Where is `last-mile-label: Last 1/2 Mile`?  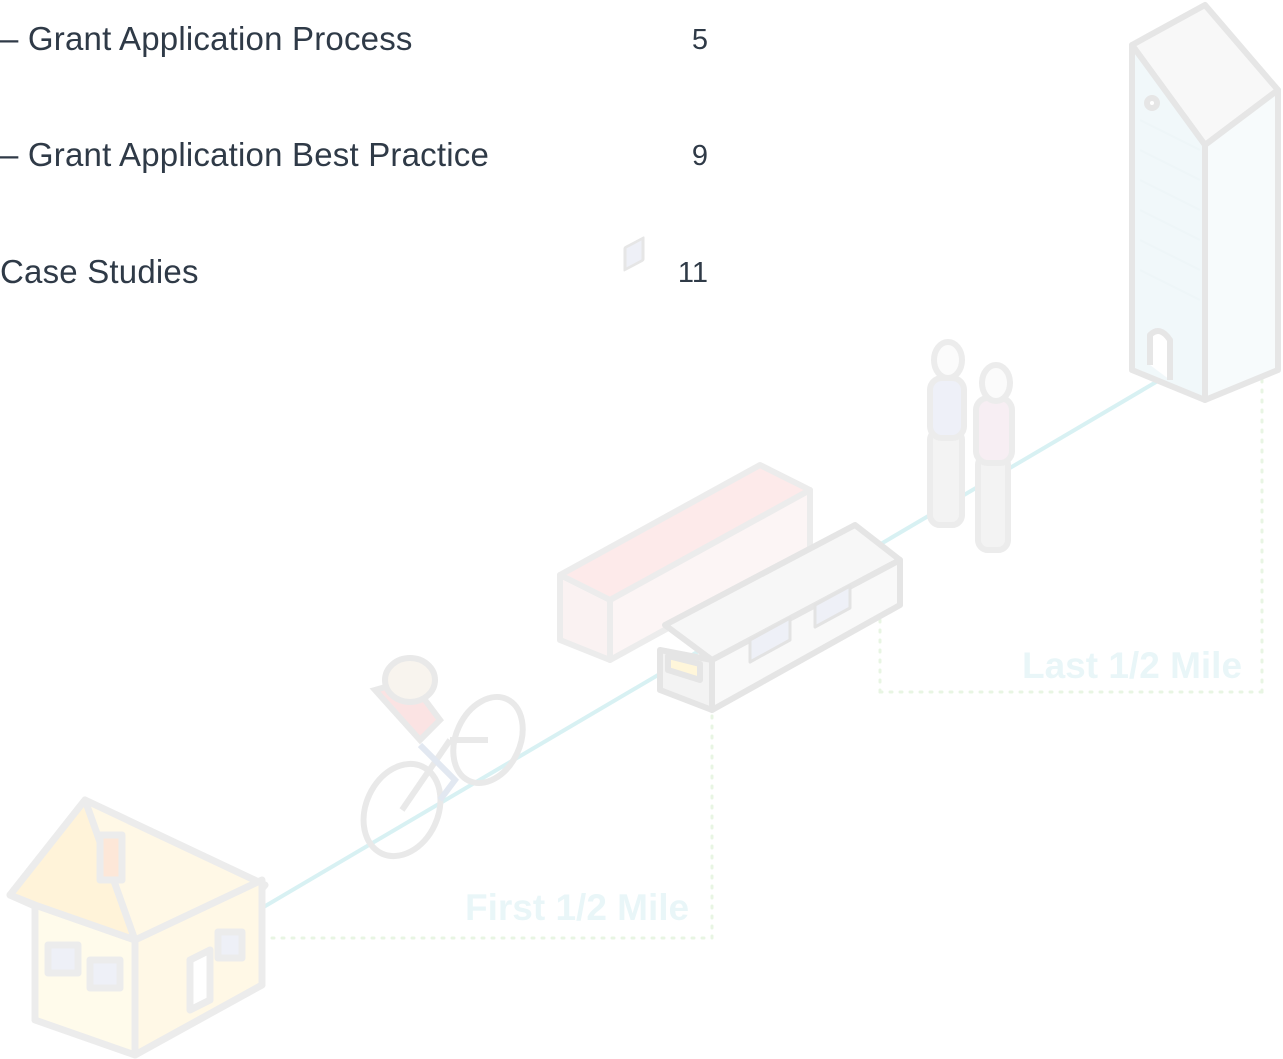
last-mile-label: Last 1/2 Mile is located at coordinates (1132, 665).